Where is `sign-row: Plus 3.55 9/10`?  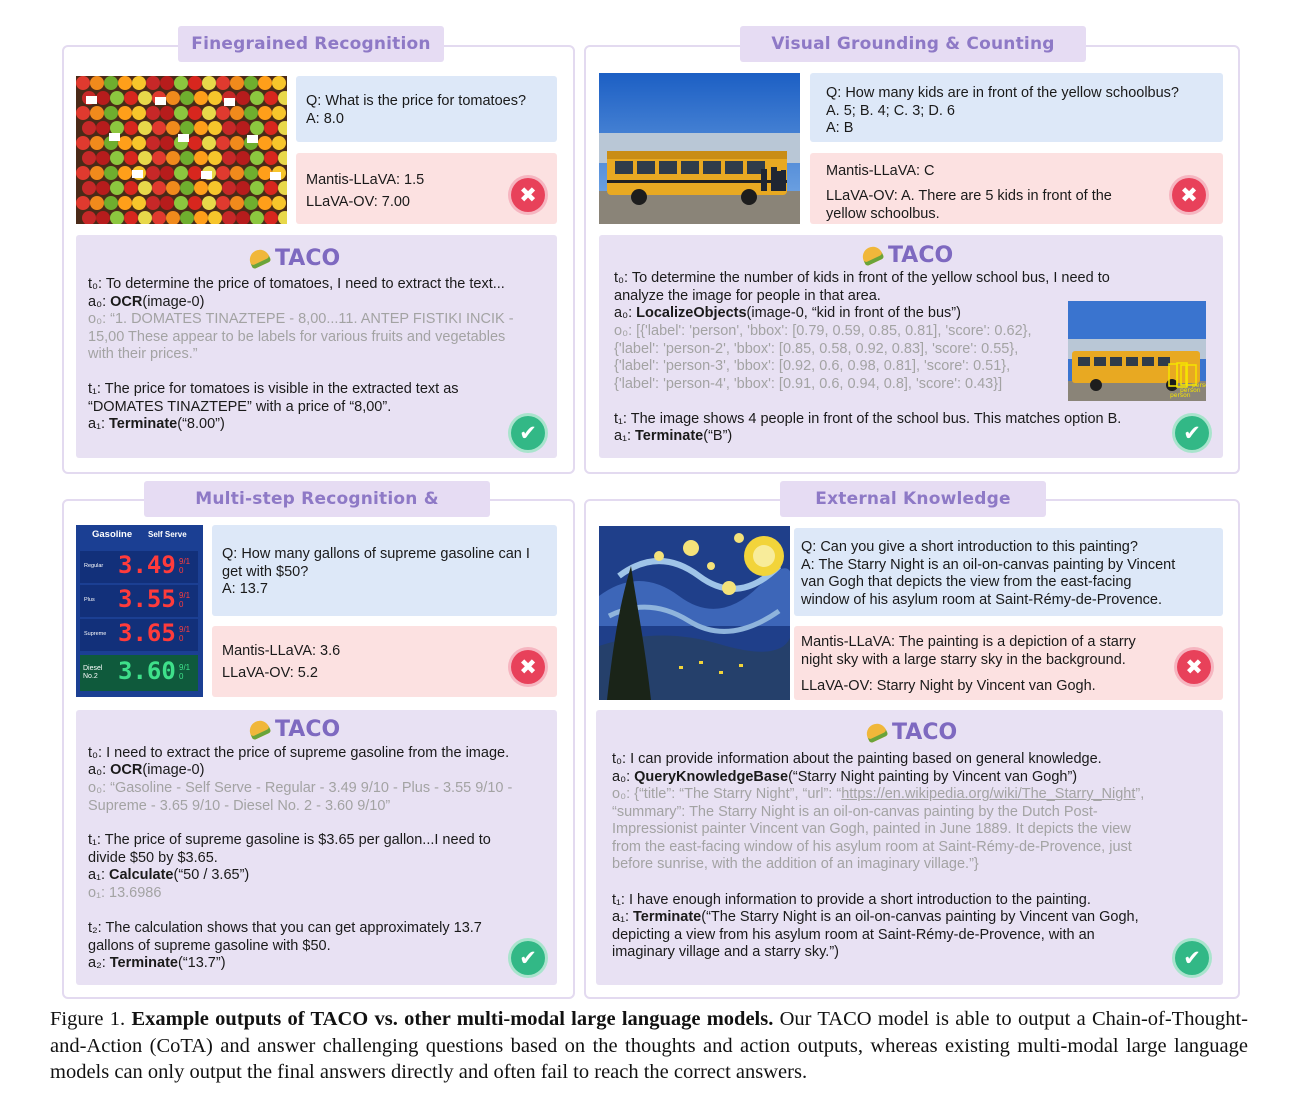 sign-row: Plus 3.55 9/10 is located at coordinates (139, 601).